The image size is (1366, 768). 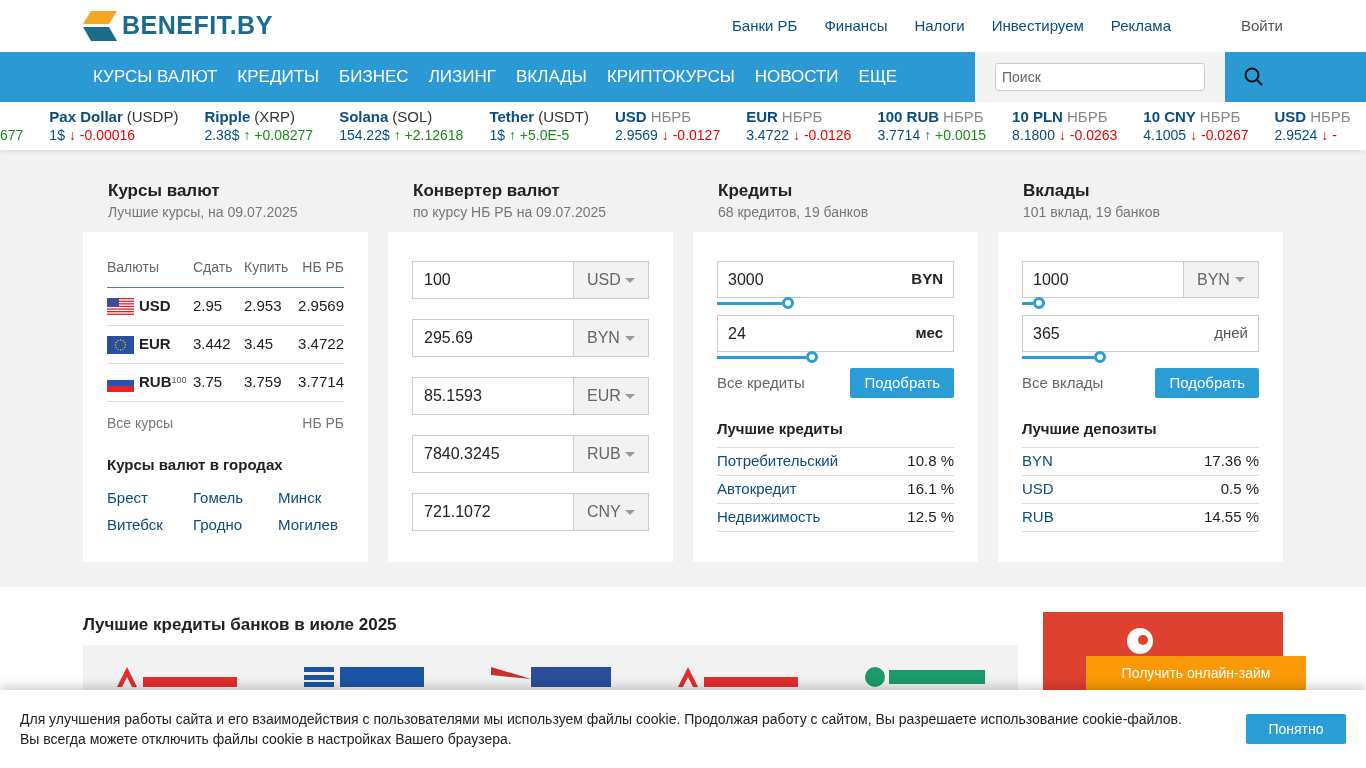 What do you see at coordinates (222, 135) in the screenshot?
I see `ticker-value: 2.38$` at bounding box center [222, 135].